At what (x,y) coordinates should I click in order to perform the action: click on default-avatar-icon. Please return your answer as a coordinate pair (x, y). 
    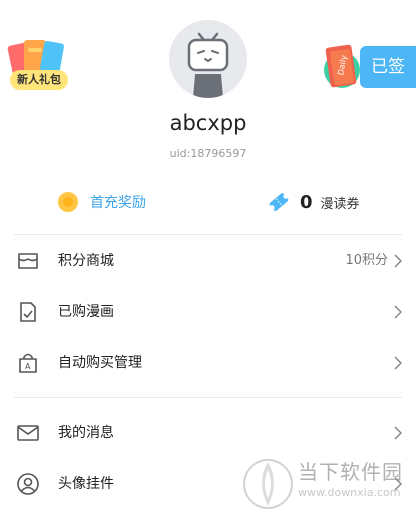
    Looking at the image, I should click on (208, 59).